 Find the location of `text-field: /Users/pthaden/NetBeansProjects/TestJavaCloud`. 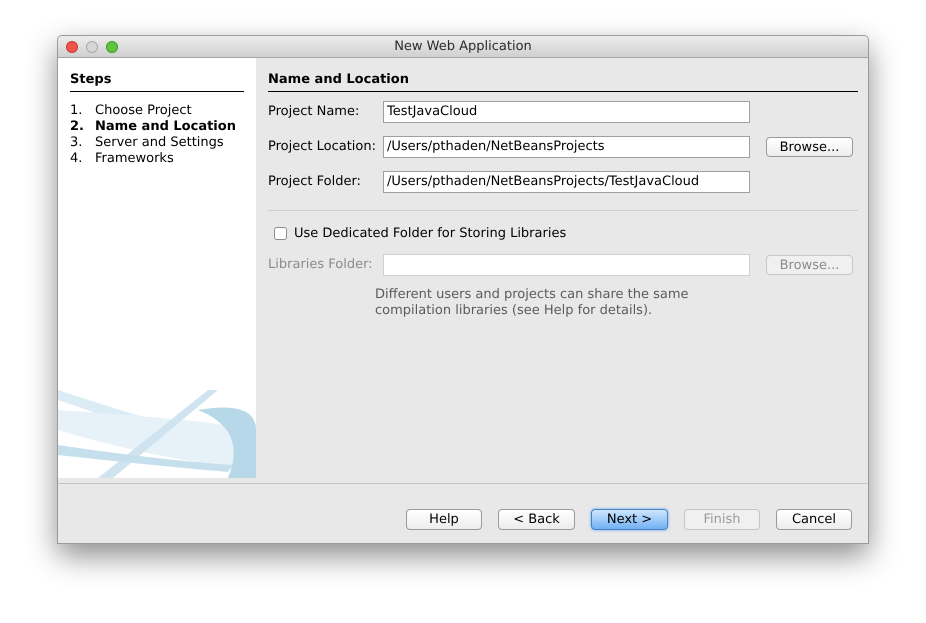

text-field: /Users/pthaden/NetBeansProjects/TestJavaCloud is located at coordinates (566, 182).